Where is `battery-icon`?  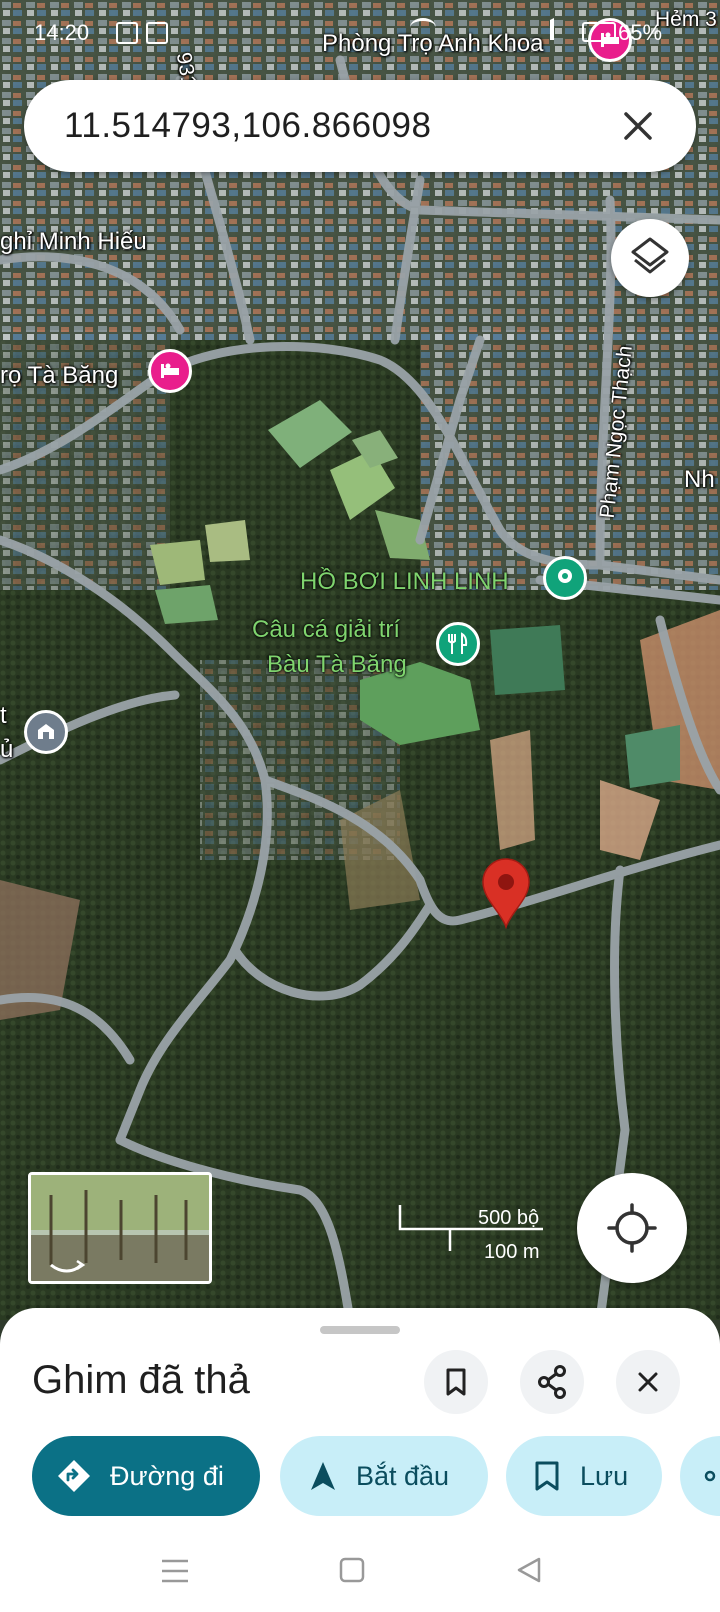
battery-icon is located at coordinates (599, 32).